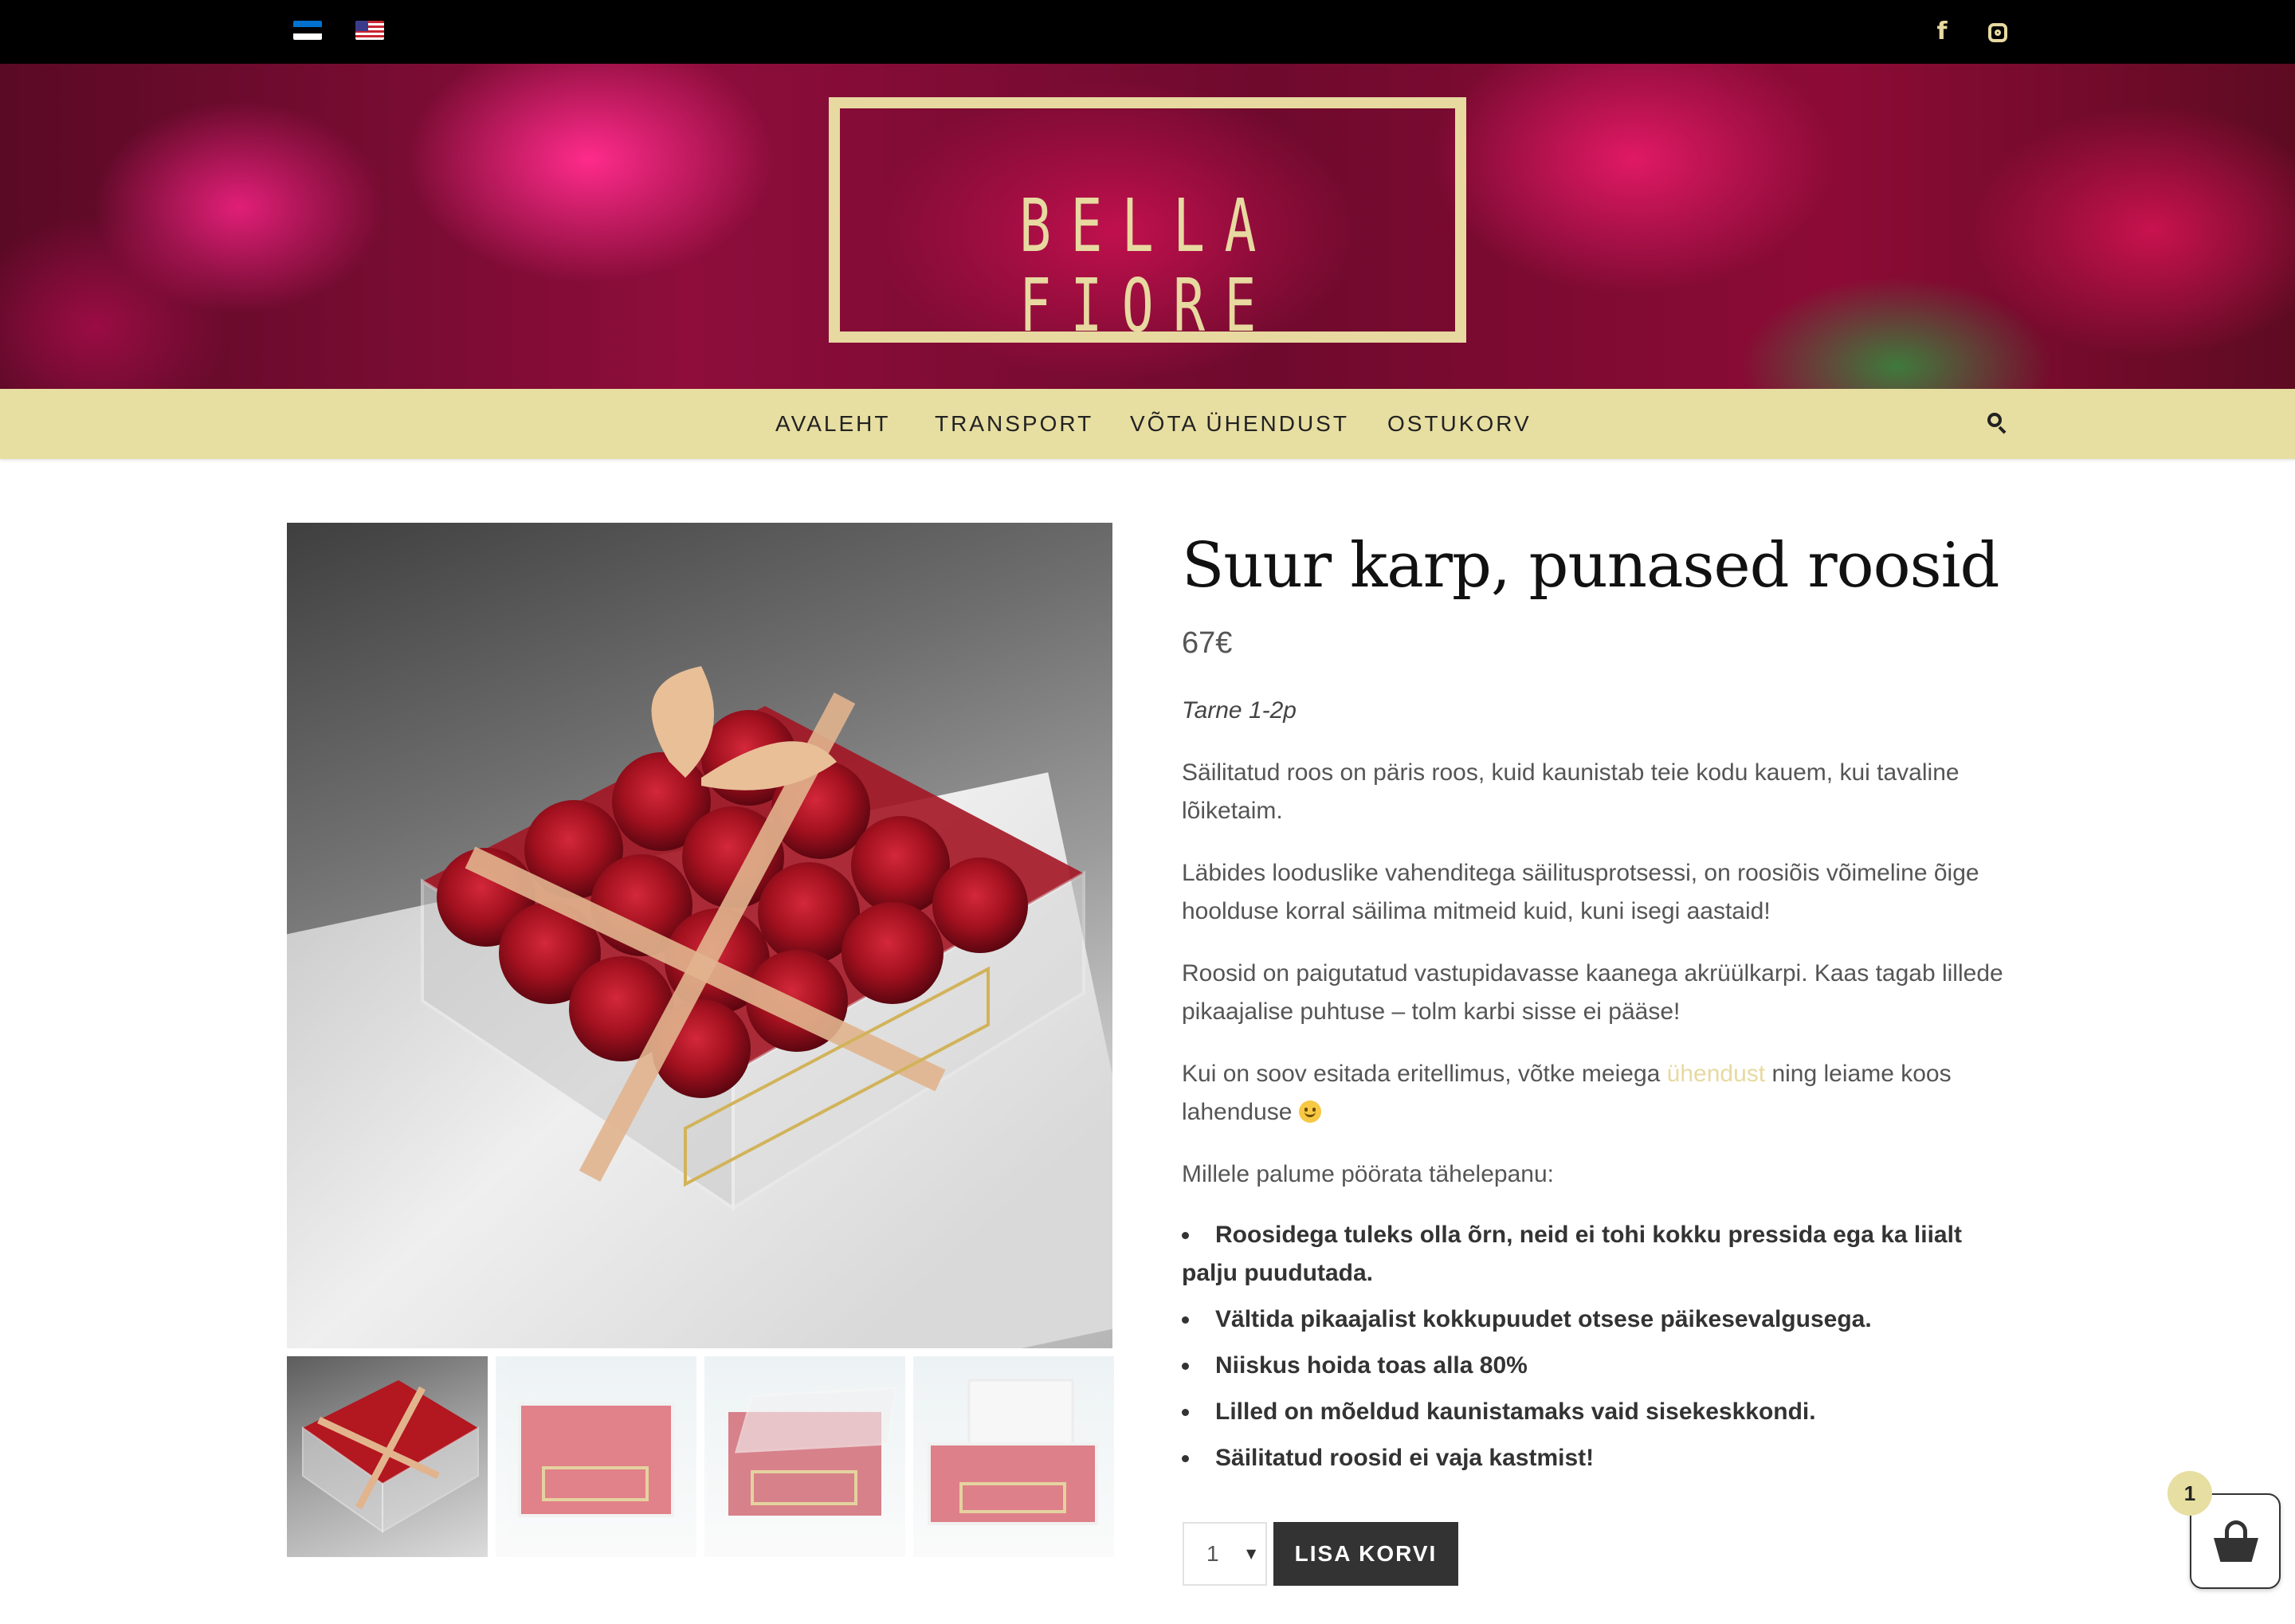  What do you see at coordinates (1147, 265) in the screenshot?
I see `logo-text: BELLA FIORE` at bounding box center [1147, 265].